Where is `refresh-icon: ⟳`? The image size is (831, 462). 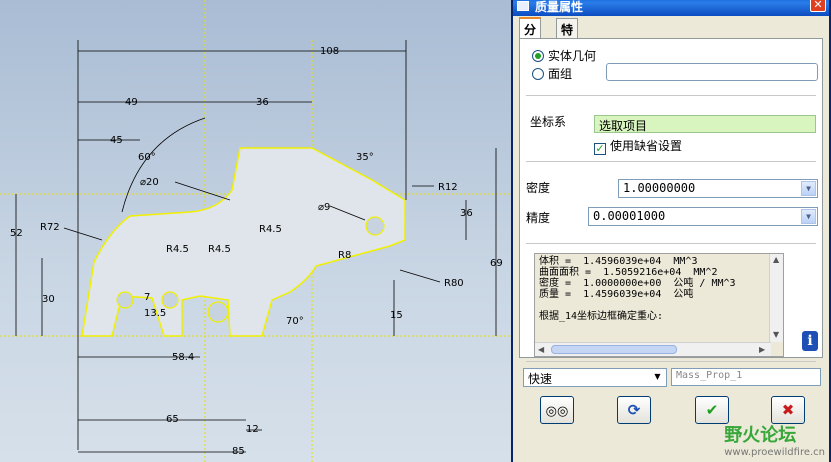 refresh-icon: ⟳ is located at coordinates (634, 410).